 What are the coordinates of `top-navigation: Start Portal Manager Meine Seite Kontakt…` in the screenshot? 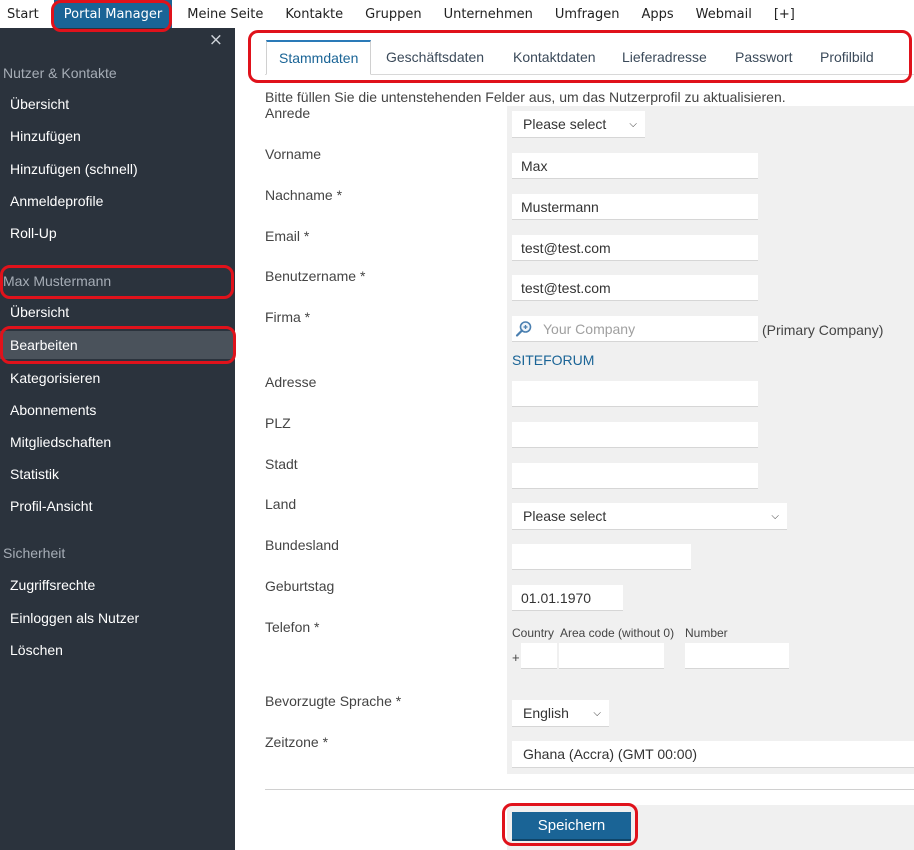 It's located at (457, 14).